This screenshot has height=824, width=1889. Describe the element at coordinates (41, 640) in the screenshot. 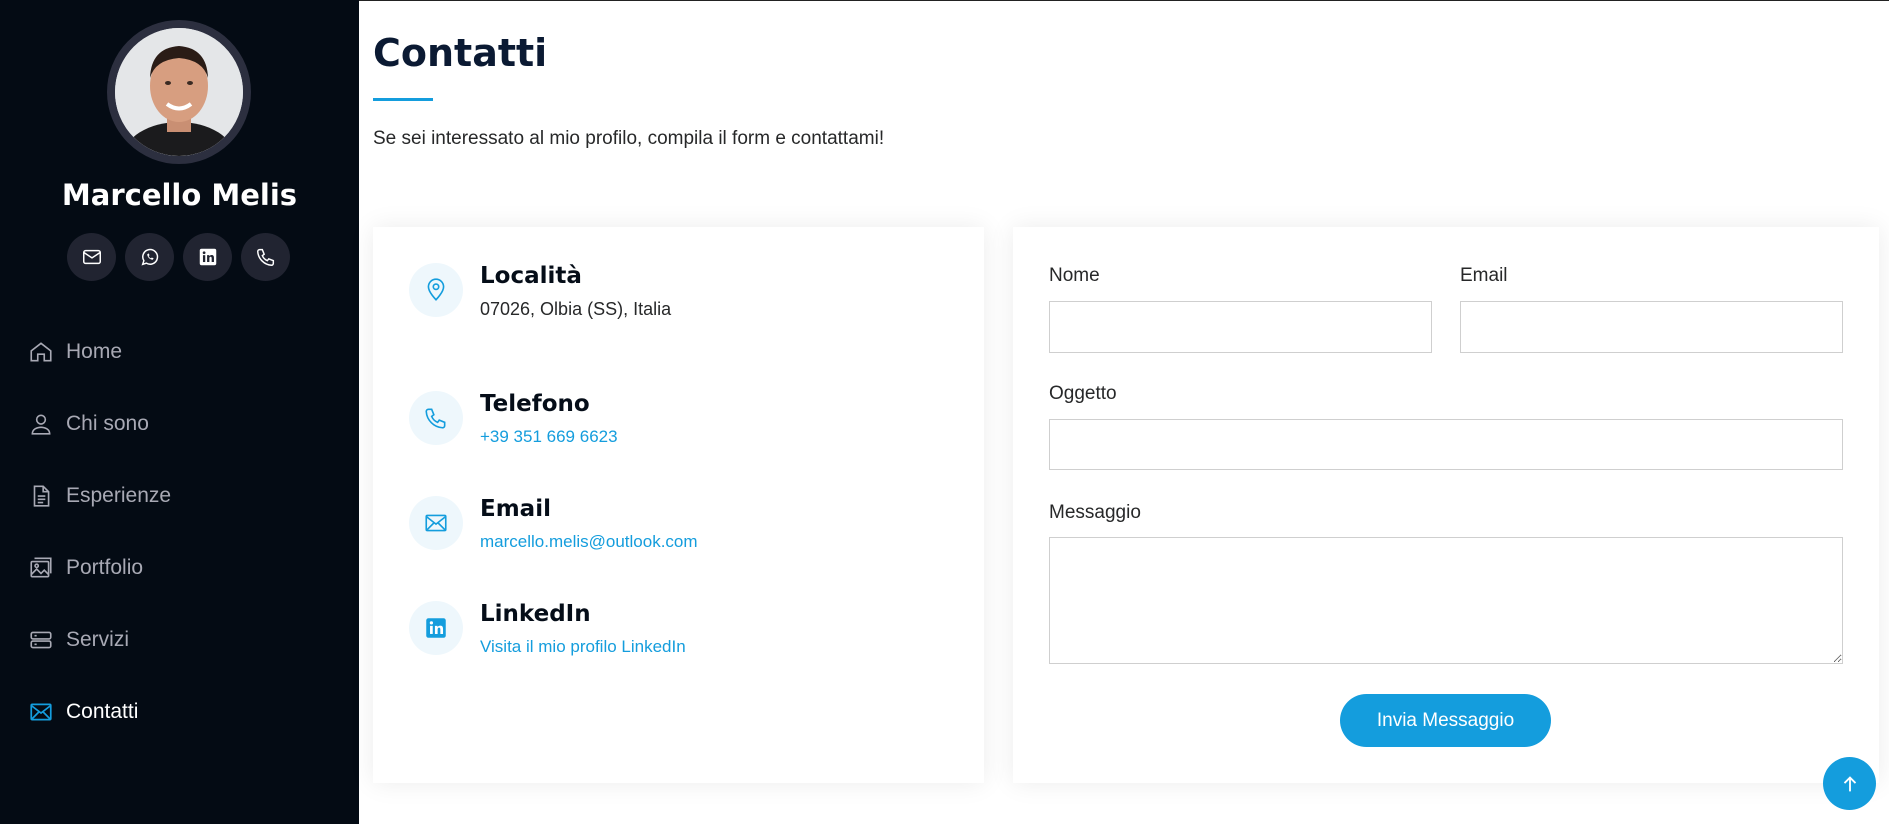

I see `server-icon` at that location.